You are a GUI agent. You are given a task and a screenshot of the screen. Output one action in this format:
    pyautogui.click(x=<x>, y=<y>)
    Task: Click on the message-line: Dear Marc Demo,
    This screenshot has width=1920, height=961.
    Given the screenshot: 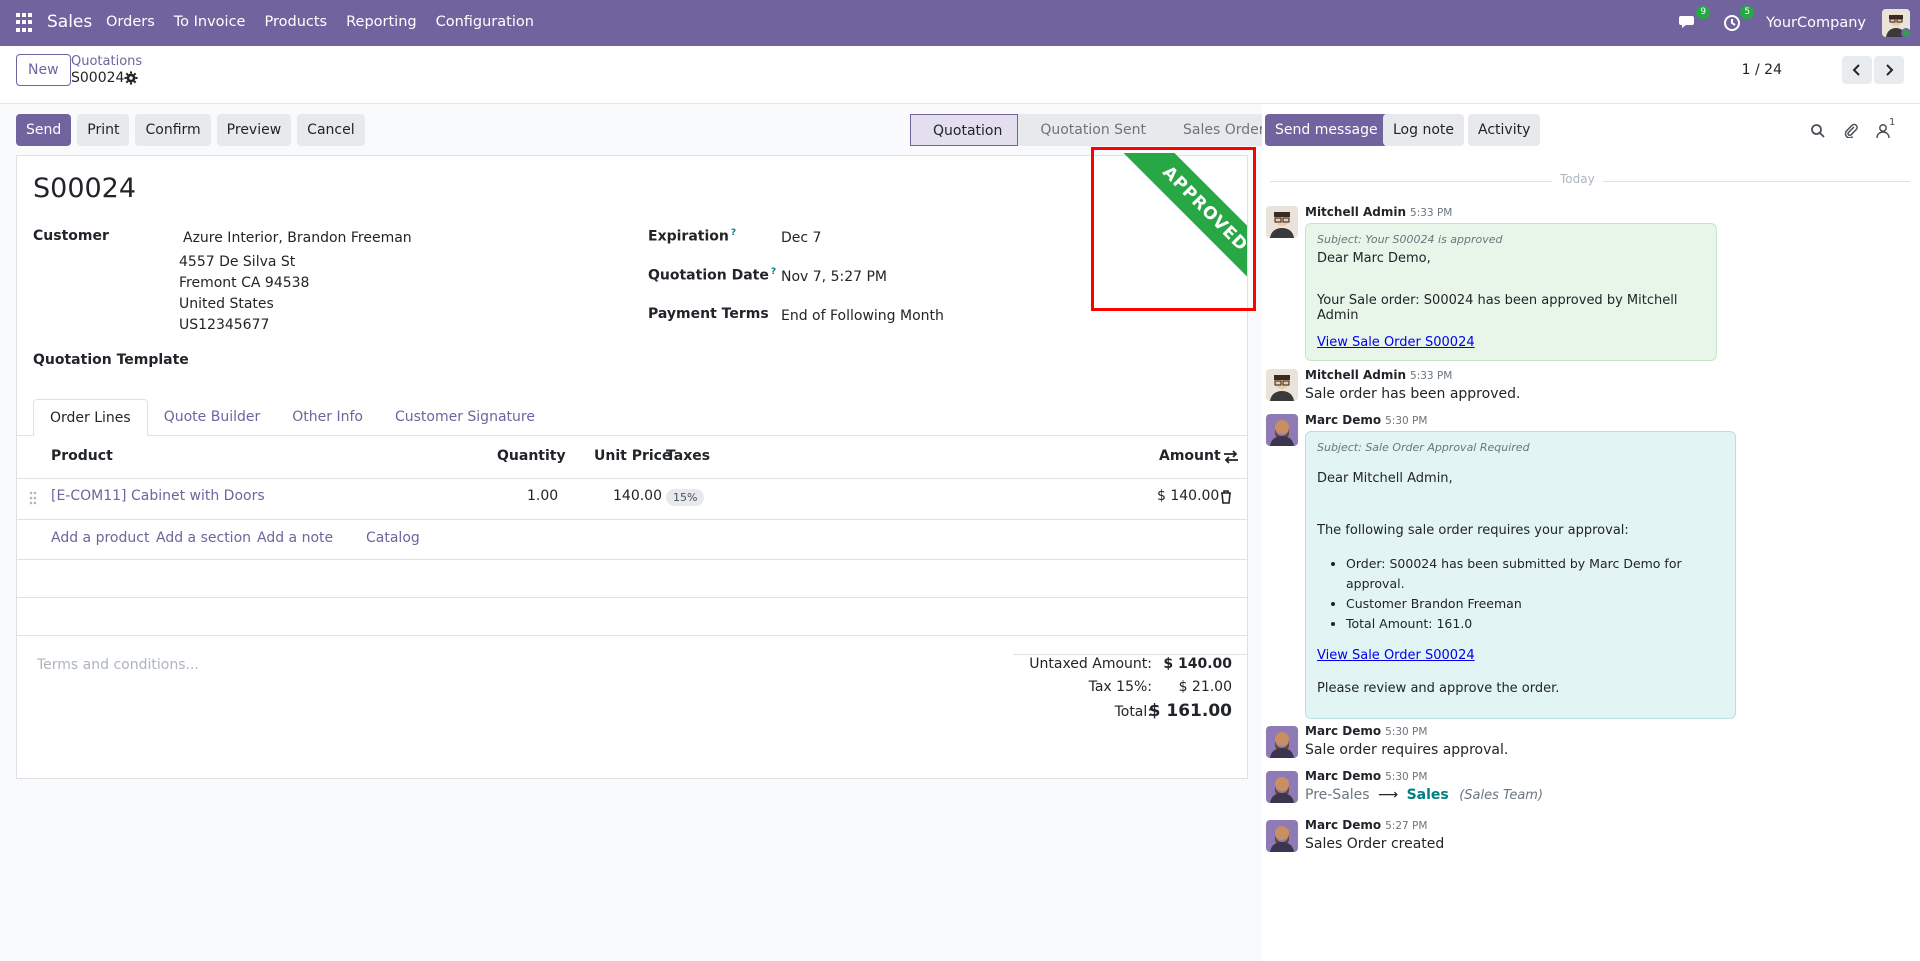 What is the action you would take?
    pyautogui.click(x=1374, y=258)
    